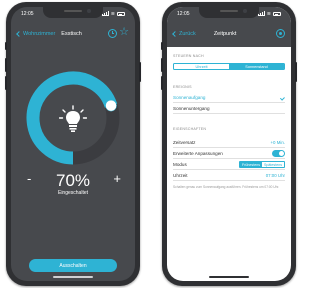 The height and width of the screenshot is (288, 320). What do you see at coordinates (190, 129) in the screenshot?
I see `section-properties-header: EIGENSCHAFTEN` at bounding box center [190, 129].